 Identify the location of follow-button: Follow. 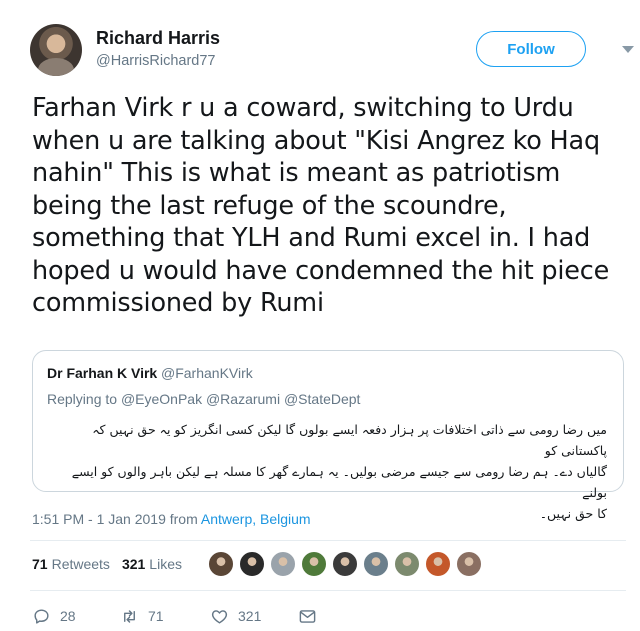
(531, 49).